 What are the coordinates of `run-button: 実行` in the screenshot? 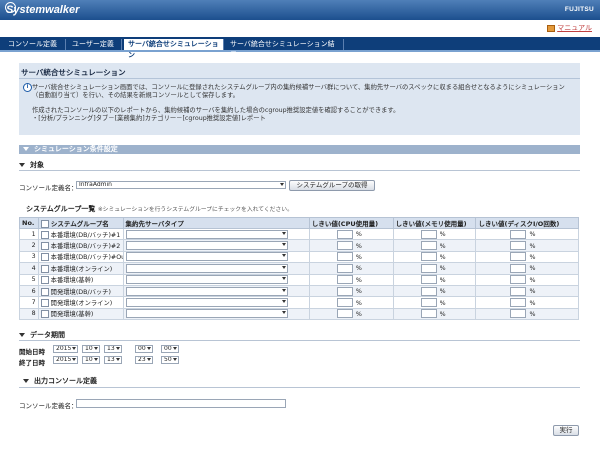 It's located at (566, 430).